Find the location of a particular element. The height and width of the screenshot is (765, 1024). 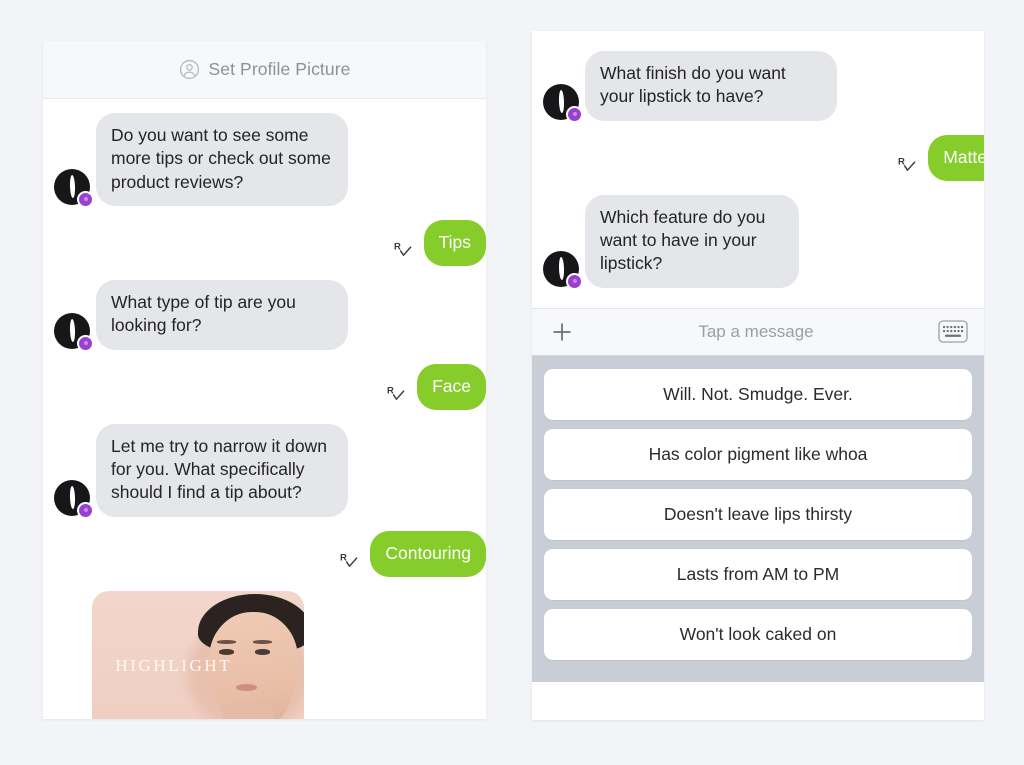

message-text: Tips is located at coordinates (454, 241).